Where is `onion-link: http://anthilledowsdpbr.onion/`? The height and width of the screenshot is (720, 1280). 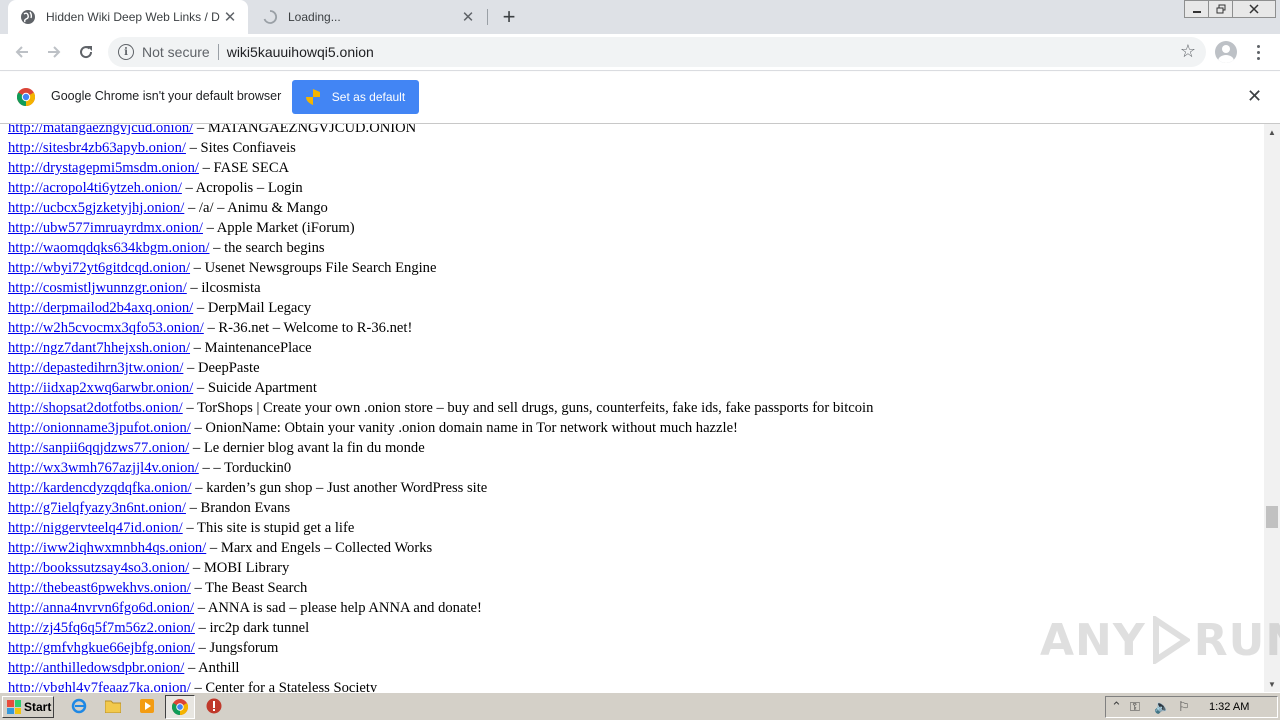 onion-link: http://anthilledowsdpbr.onion/ is located at coordinates (96, 668).